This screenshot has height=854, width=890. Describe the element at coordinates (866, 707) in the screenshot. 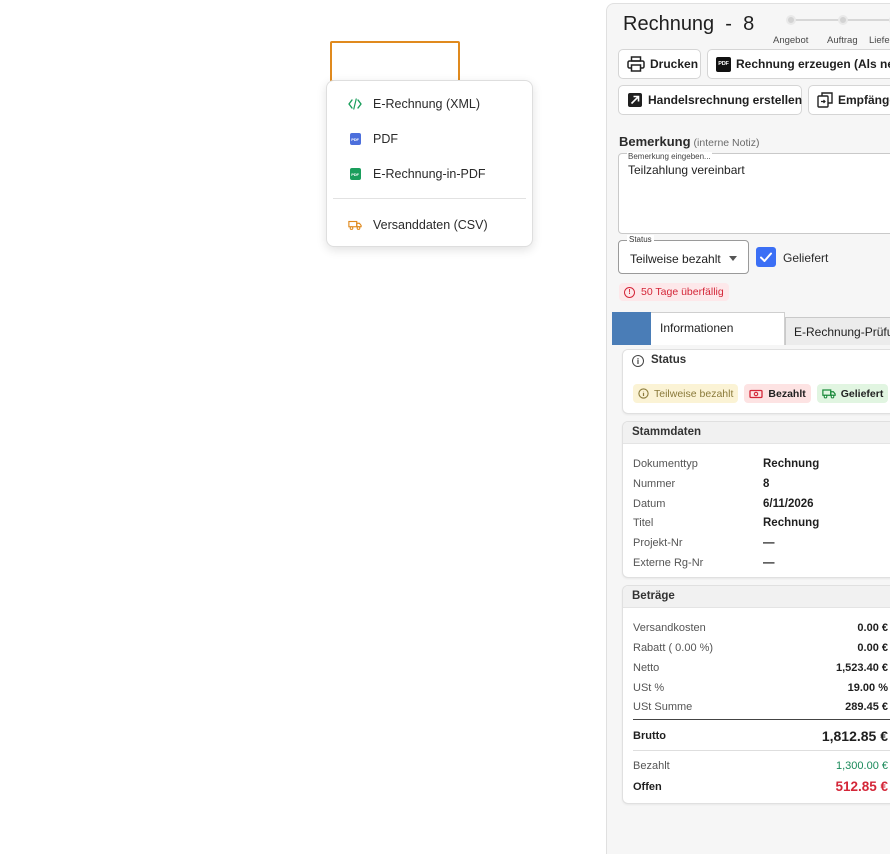

I see `vat-sum-value: 289.45 €` at that location.